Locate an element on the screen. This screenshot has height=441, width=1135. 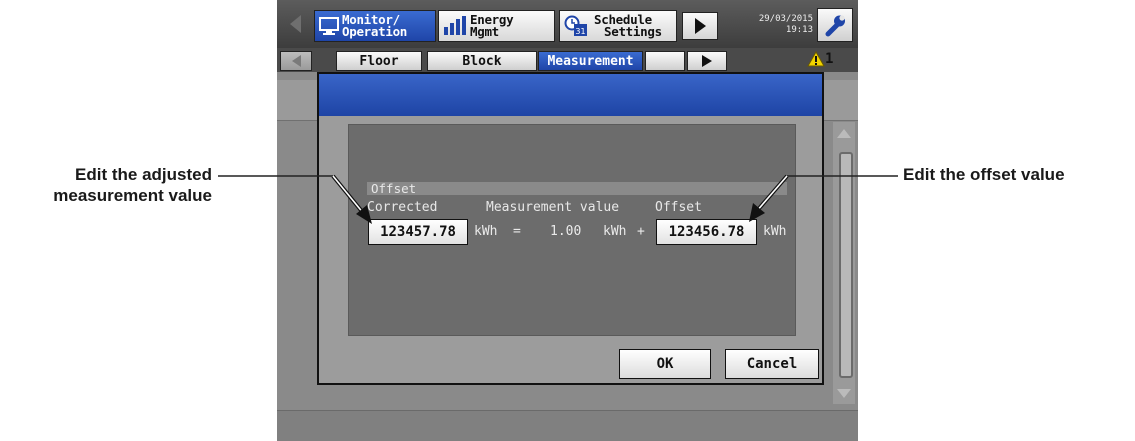
wrench-icon is located at coordinates (835, 26).